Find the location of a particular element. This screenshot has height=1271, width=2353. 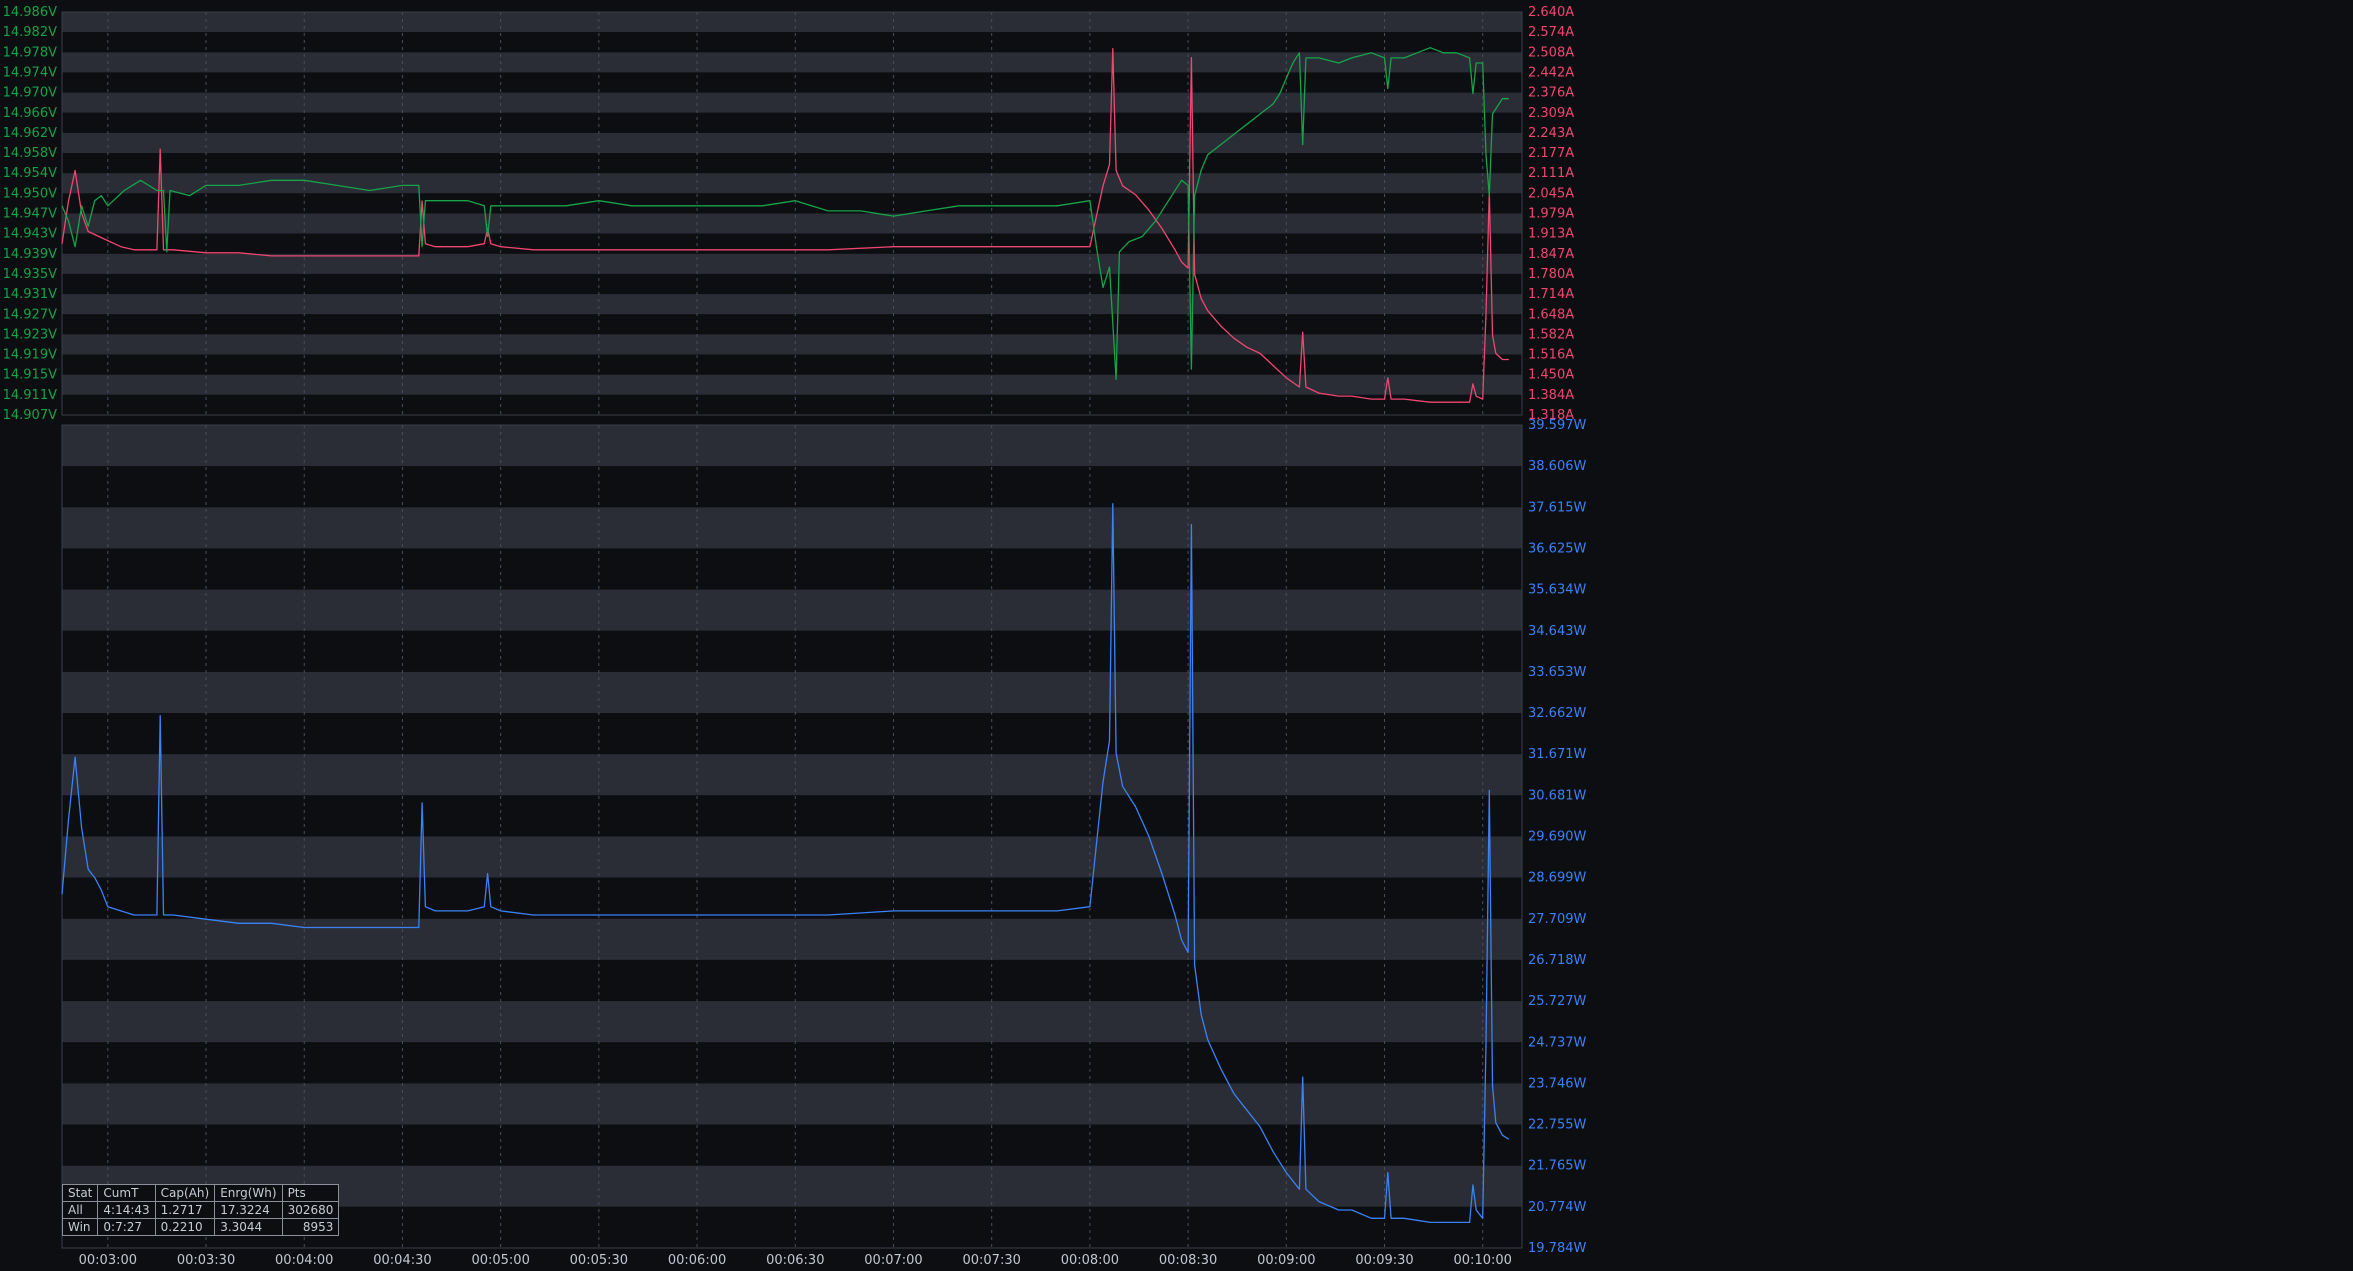

power-tick-label: 33.653W is located at coordinates (1557, 672).